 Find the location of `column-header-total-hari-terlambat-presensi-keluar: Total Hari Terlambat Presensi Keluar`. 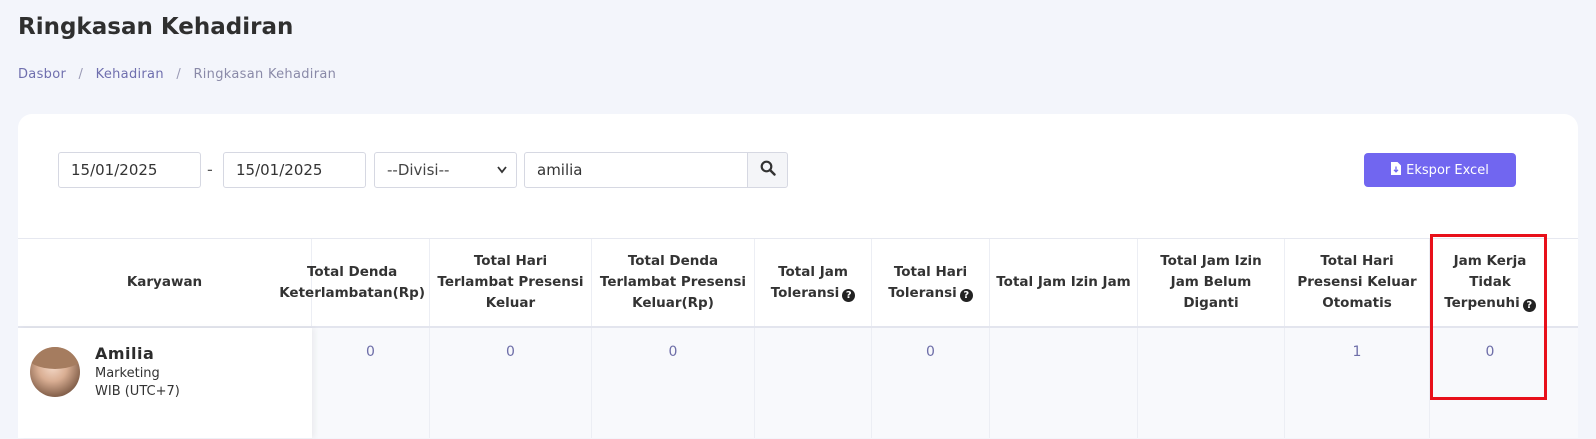

column-header-total-hari-terlambat-presensi-keluar: Total Hari Terlambat Presensi Keluar is located at coordinates (511, 282).